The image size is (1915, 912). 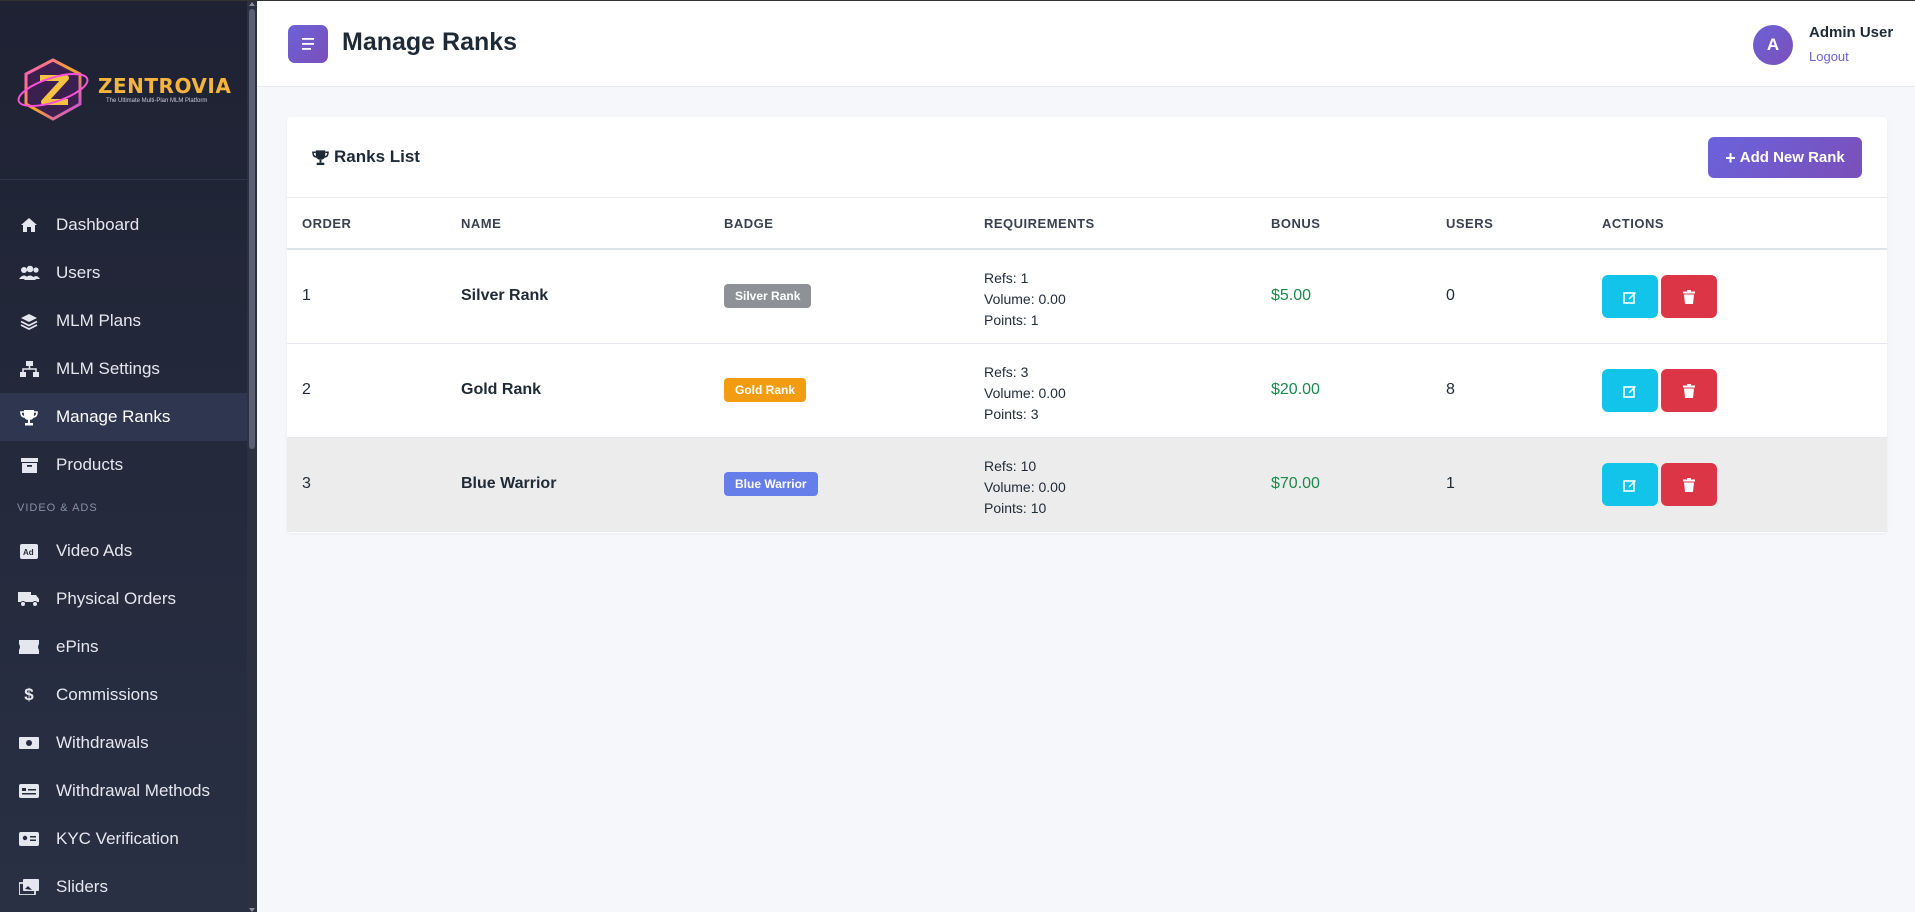 I want to click on rank-requirements: Refs: 3 Volume: 0.00 Points: 3, so click(x=1025, y=393).